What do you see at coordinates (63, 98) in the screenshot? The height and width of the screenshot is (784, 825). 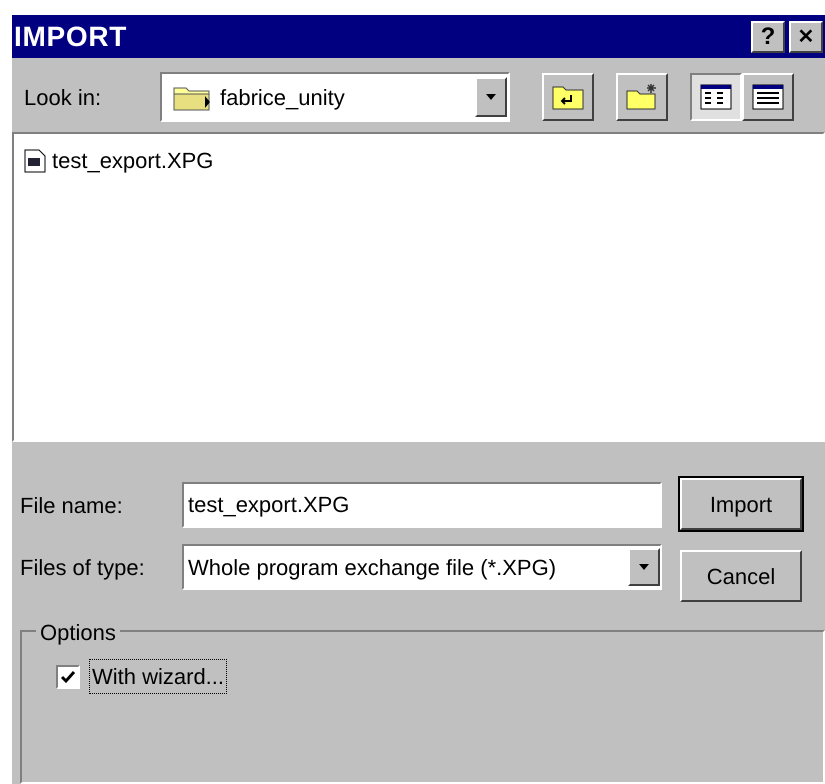 I see `look-in-label: Look in:` at bounding box center [63, 98].